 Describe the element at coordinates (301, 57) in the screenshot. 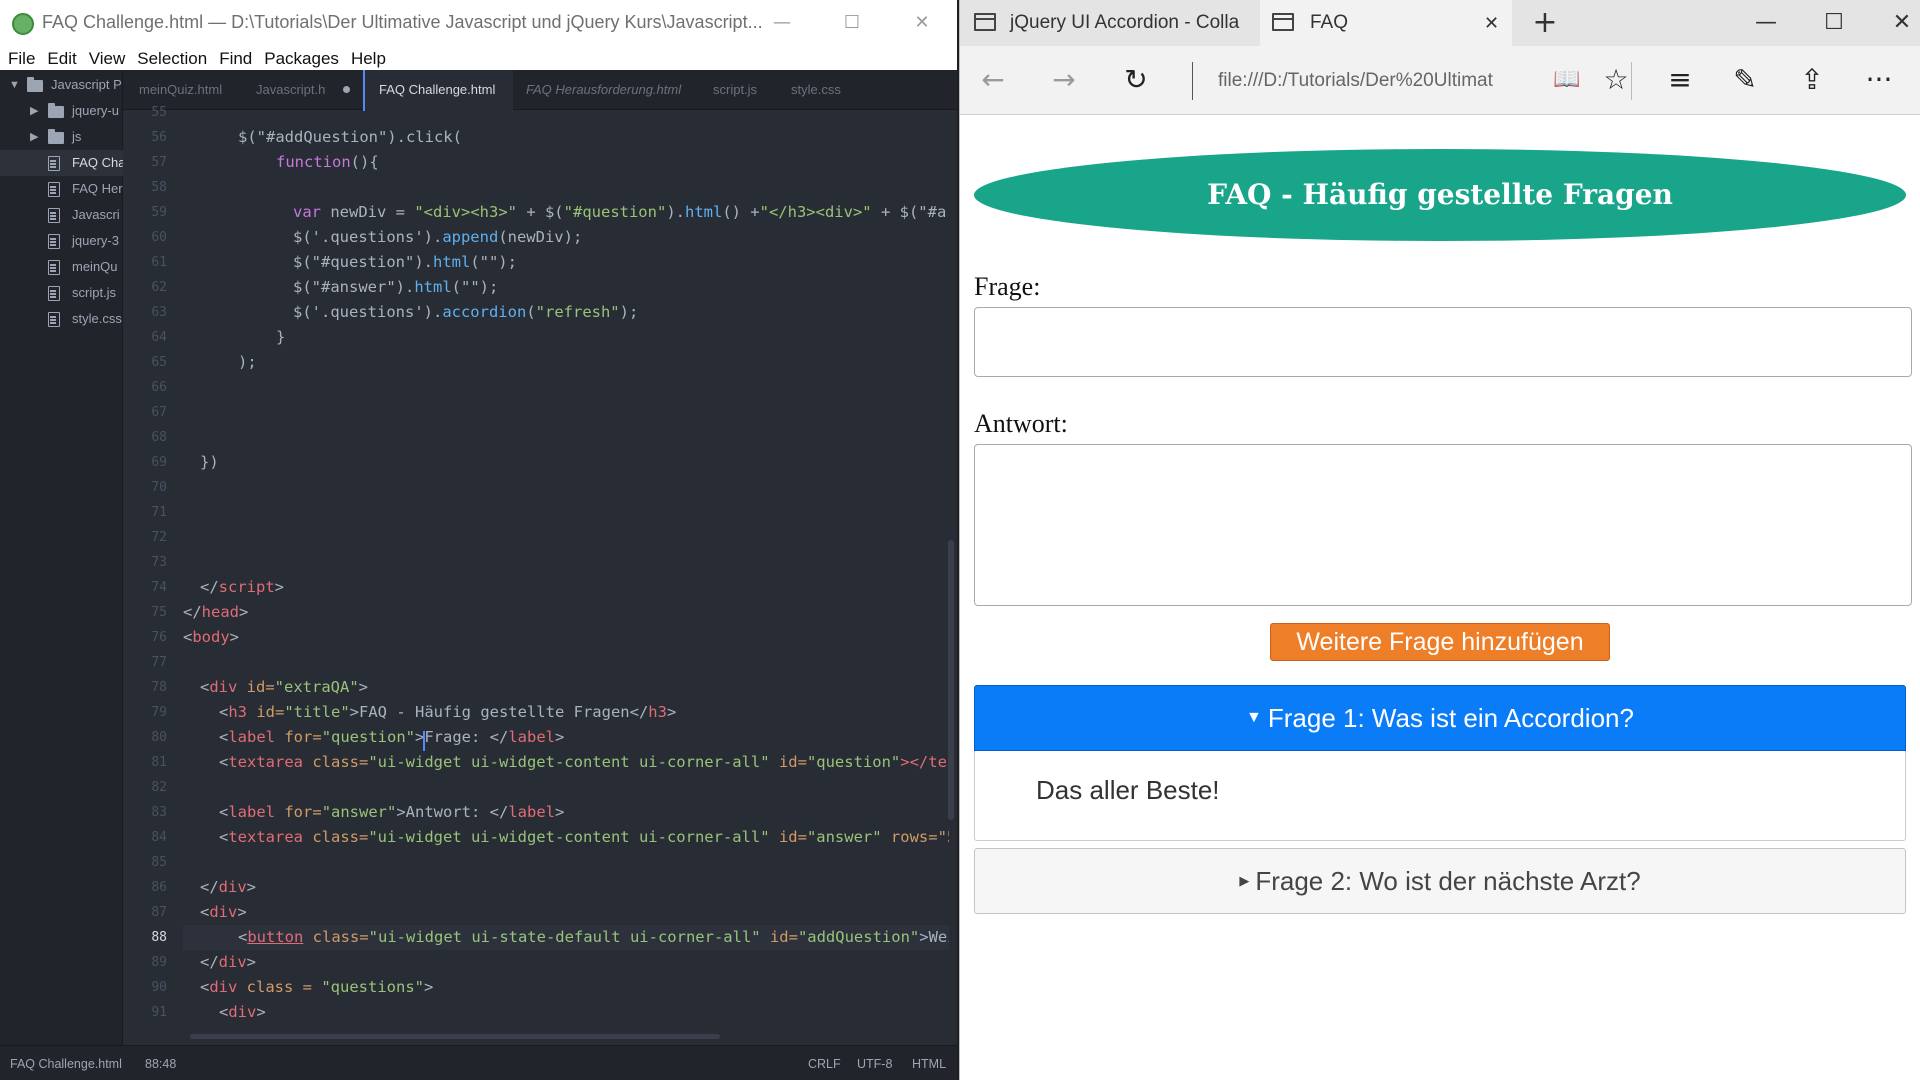

I see `menu-packages: Packages` at that location.